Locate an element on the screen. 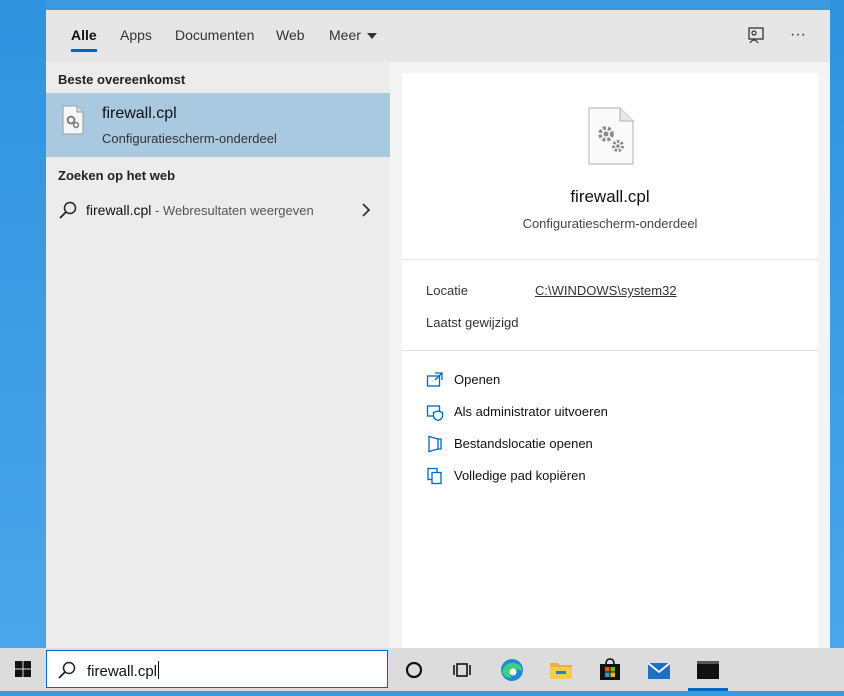 Image resolution: width=844 pixels, height=696 pixels. taskbar: firewall.cpl is located at coordinates (422, 669).